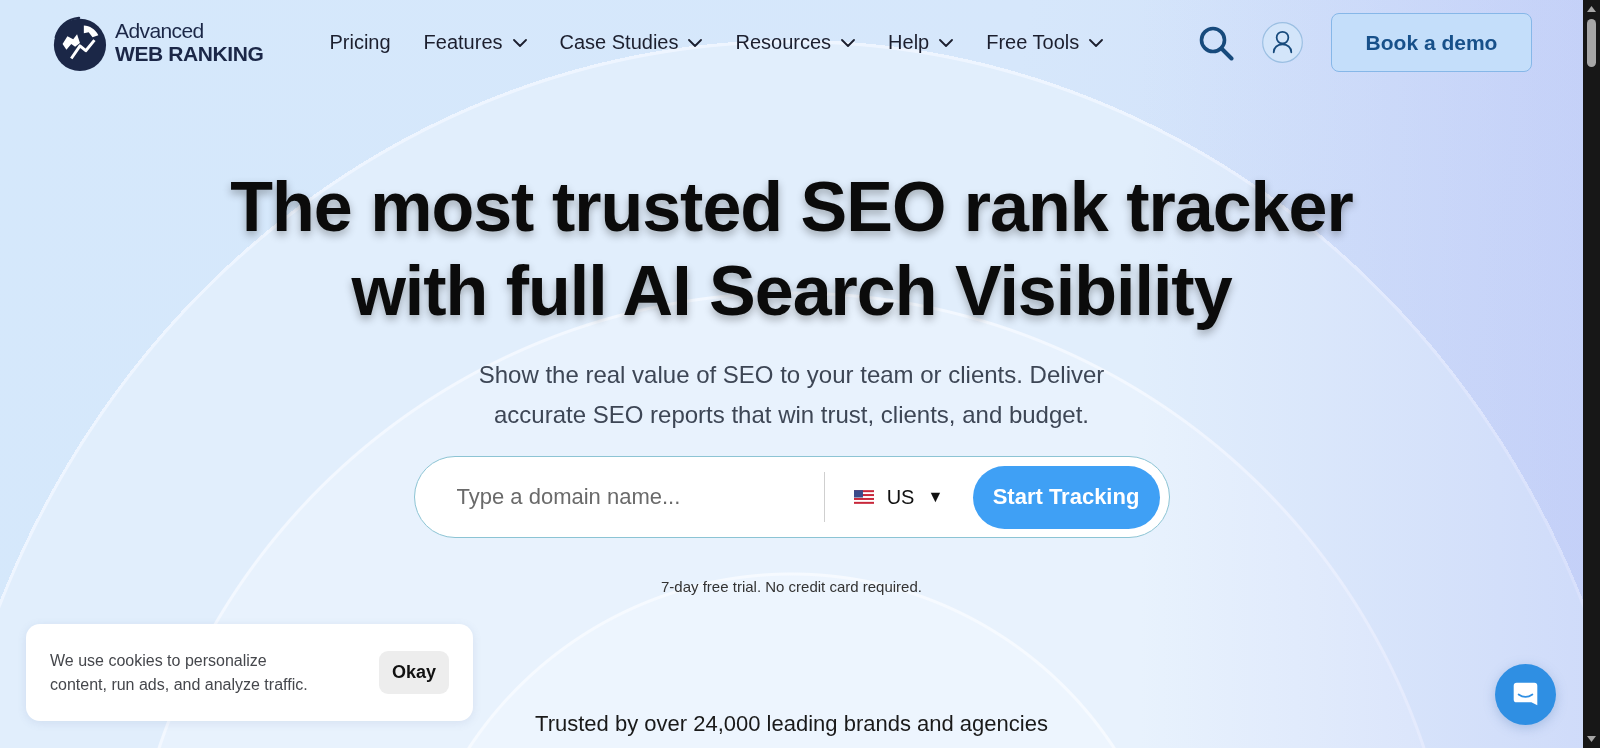  I want to click on search-field: Type a domain name... US ▼ Start Tracking, so click(791, 497).